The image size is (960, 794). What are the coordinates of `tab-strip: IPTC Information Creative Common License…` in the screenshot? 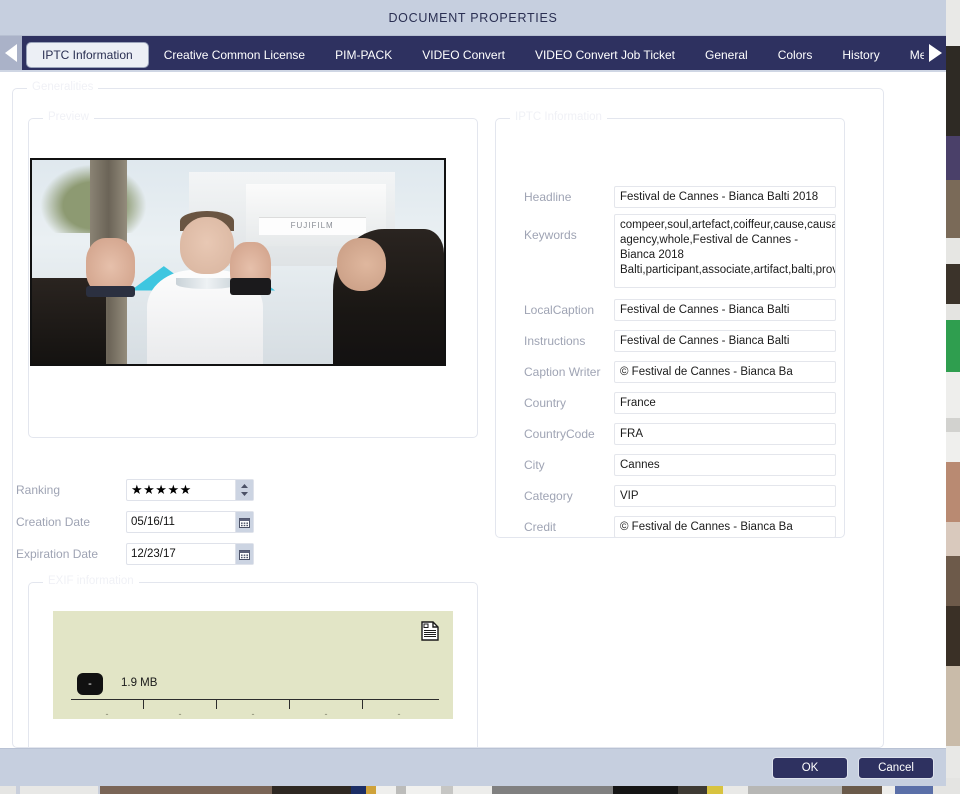 It's located at (473, 54).